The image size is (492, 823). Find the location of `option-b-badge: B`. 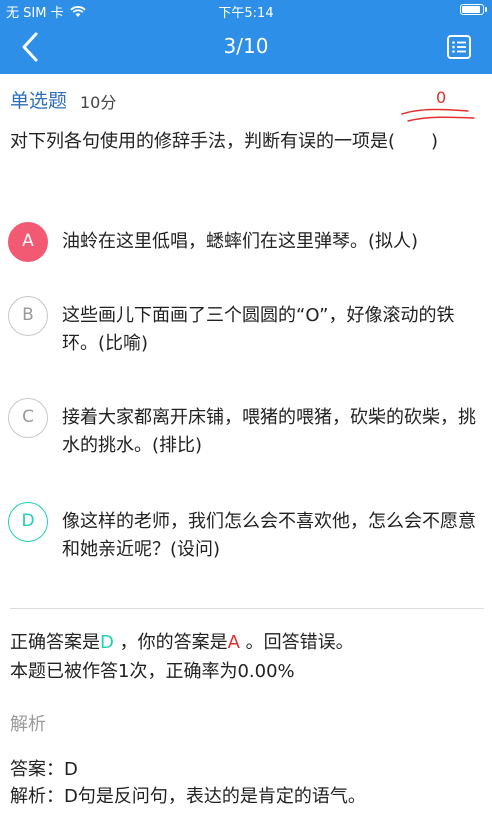

option-b-badge: B is located at coordinates (28, 316).